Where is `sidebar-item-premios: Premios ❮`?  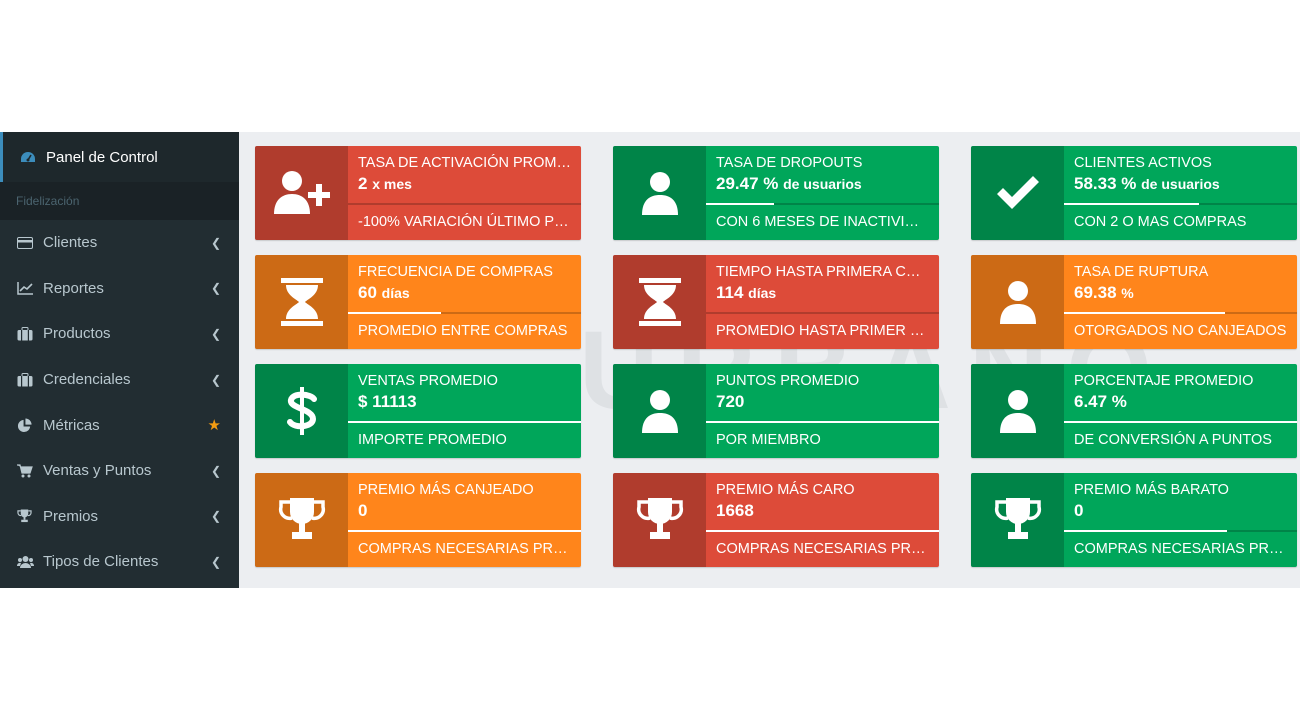 sidebar-item-premios: Premios ❮ is located at coordinates (119, 517).